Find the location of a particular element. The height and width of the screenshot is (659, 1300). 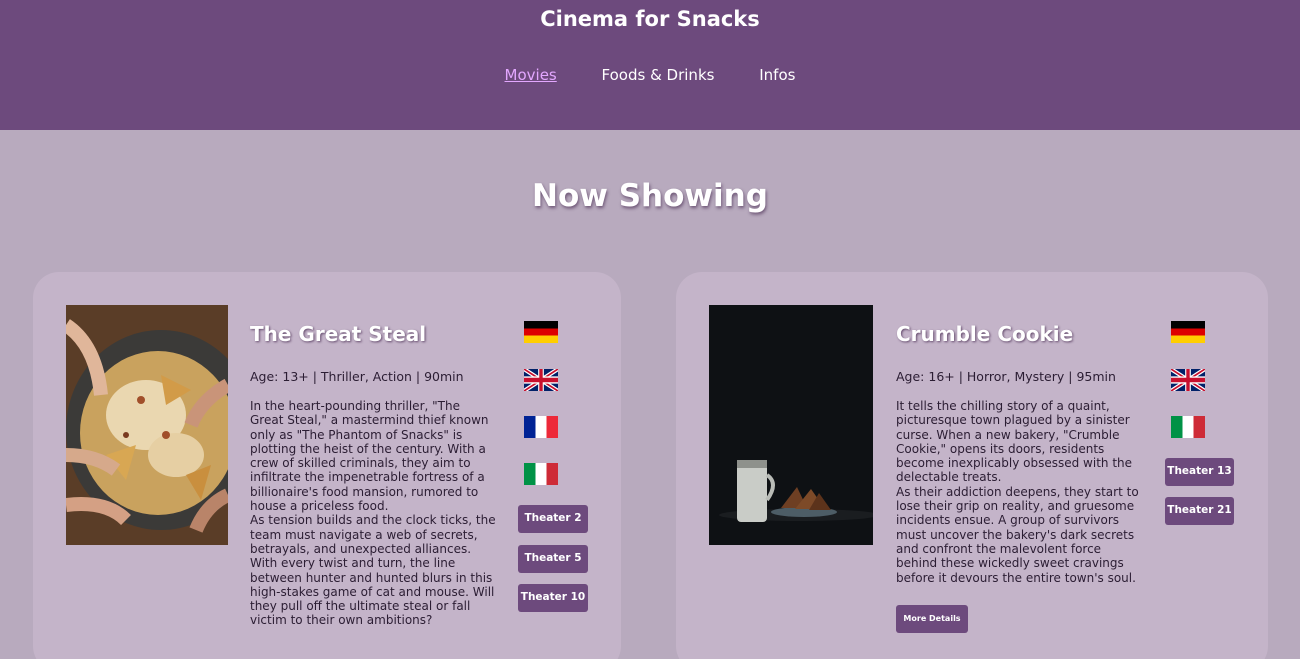

nav-infos: Infos is located at coordinates (777, 75).